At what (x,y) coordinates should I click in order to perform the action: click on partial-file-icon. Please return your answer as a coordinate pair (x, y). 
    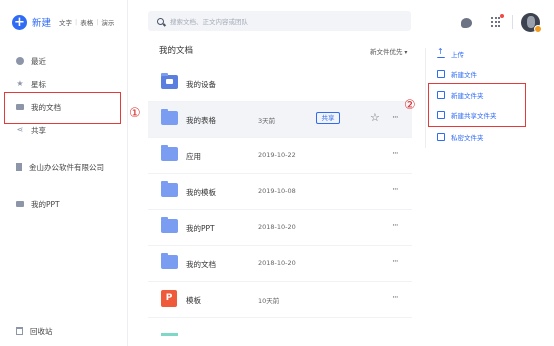
    Looking at the image, I should click on (169, 334).